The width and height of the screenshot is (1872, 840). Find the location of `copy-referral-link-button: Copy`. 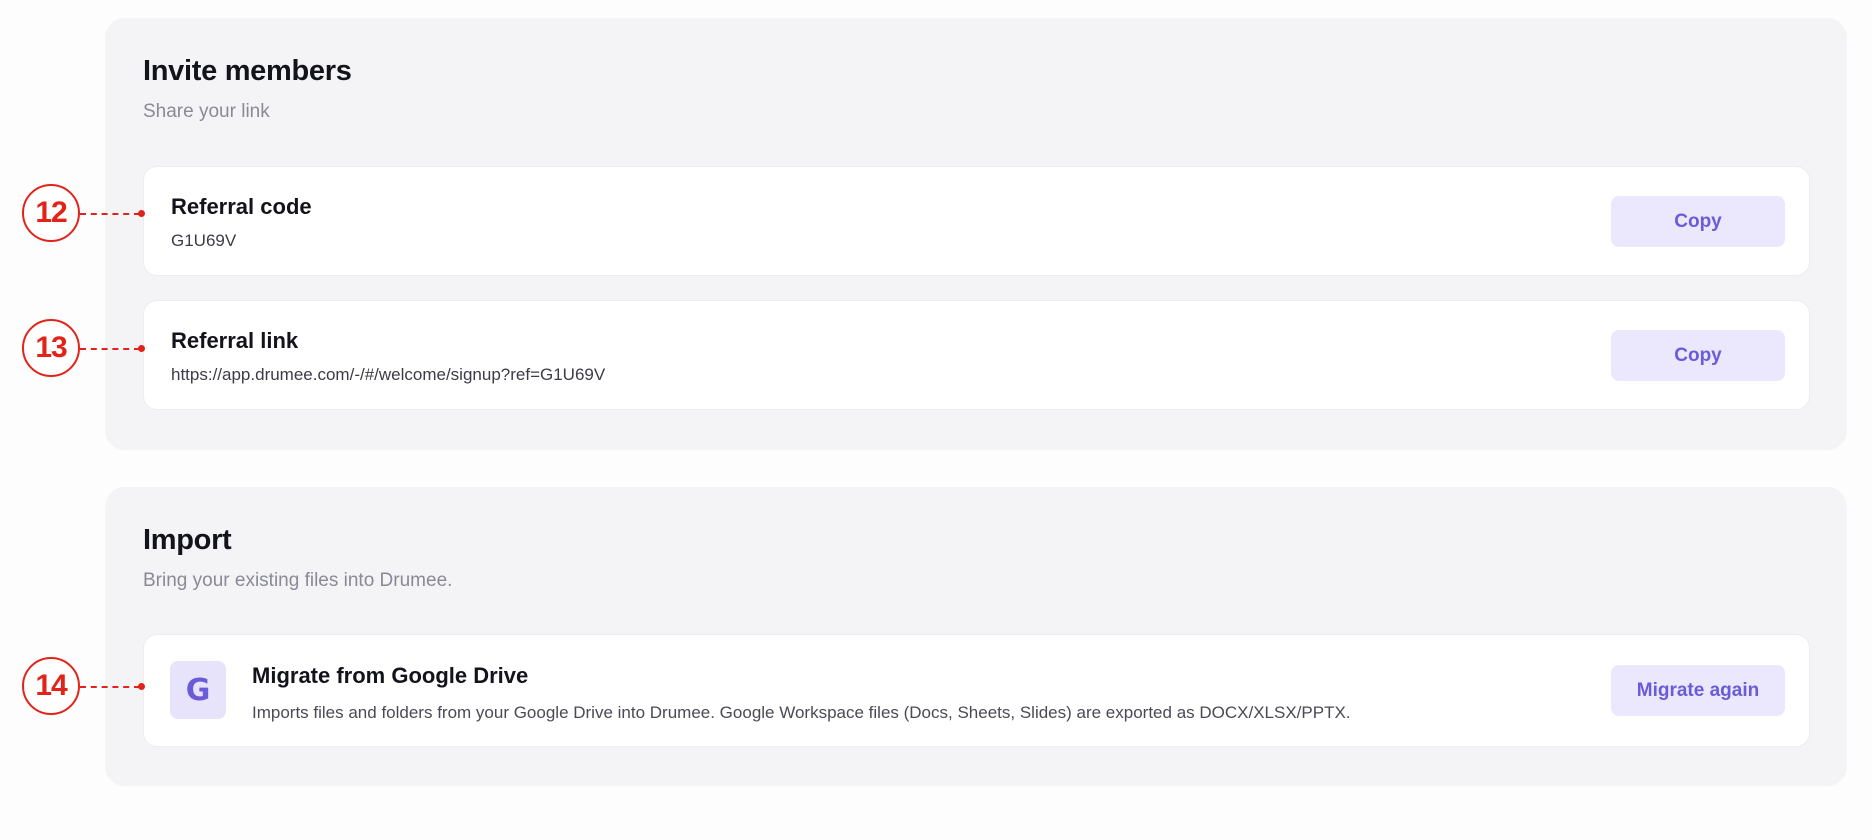

copy-referral-link-button: Copy is located at coordinates (1698, 355).